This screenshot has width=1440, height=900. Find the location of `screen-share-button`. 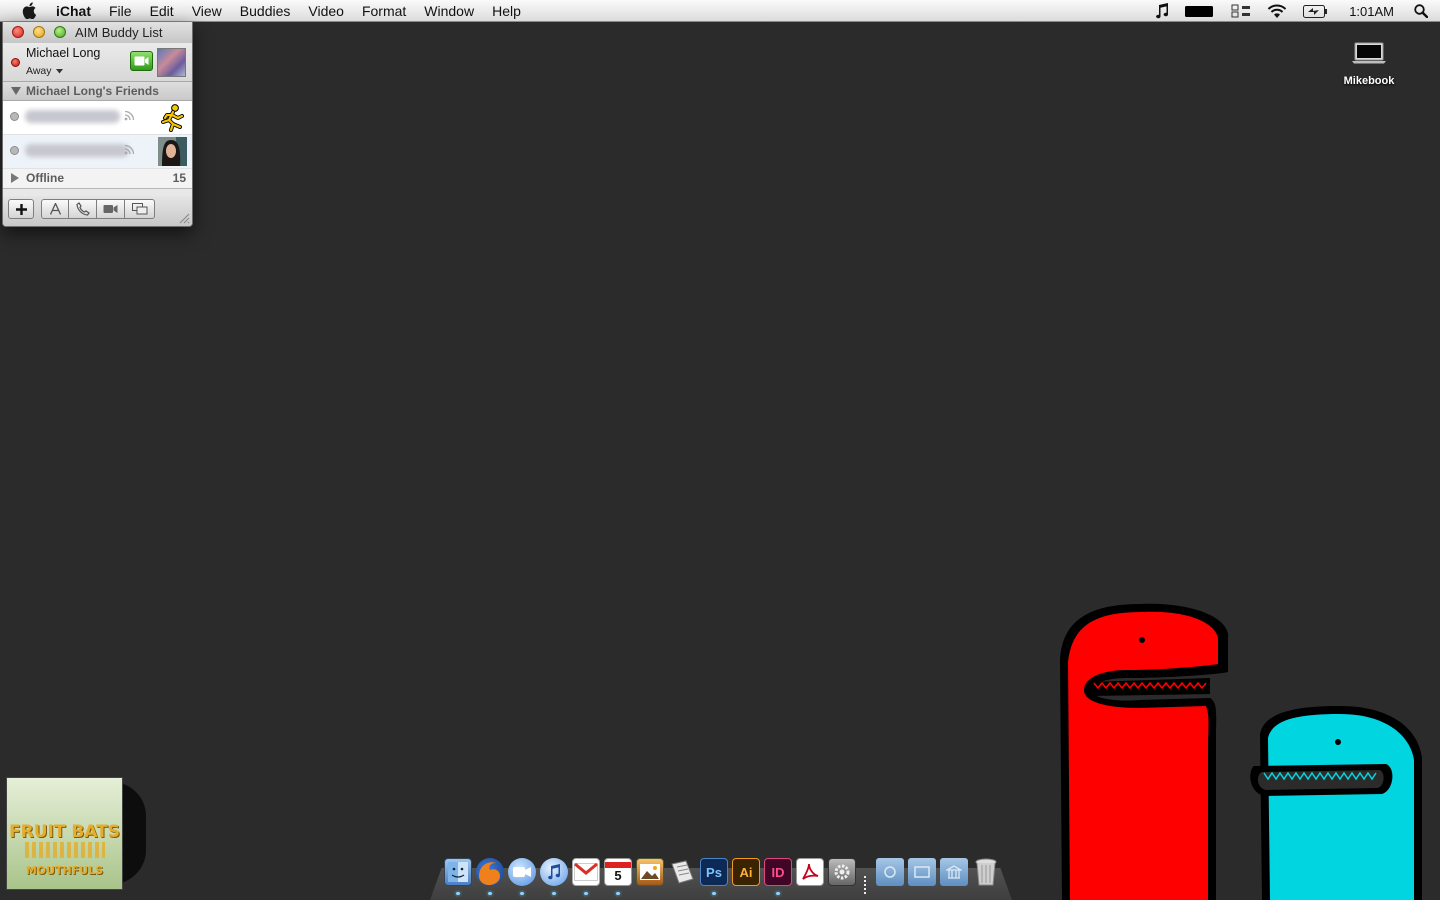

screen-share-button is located at coordinates (139, 209).